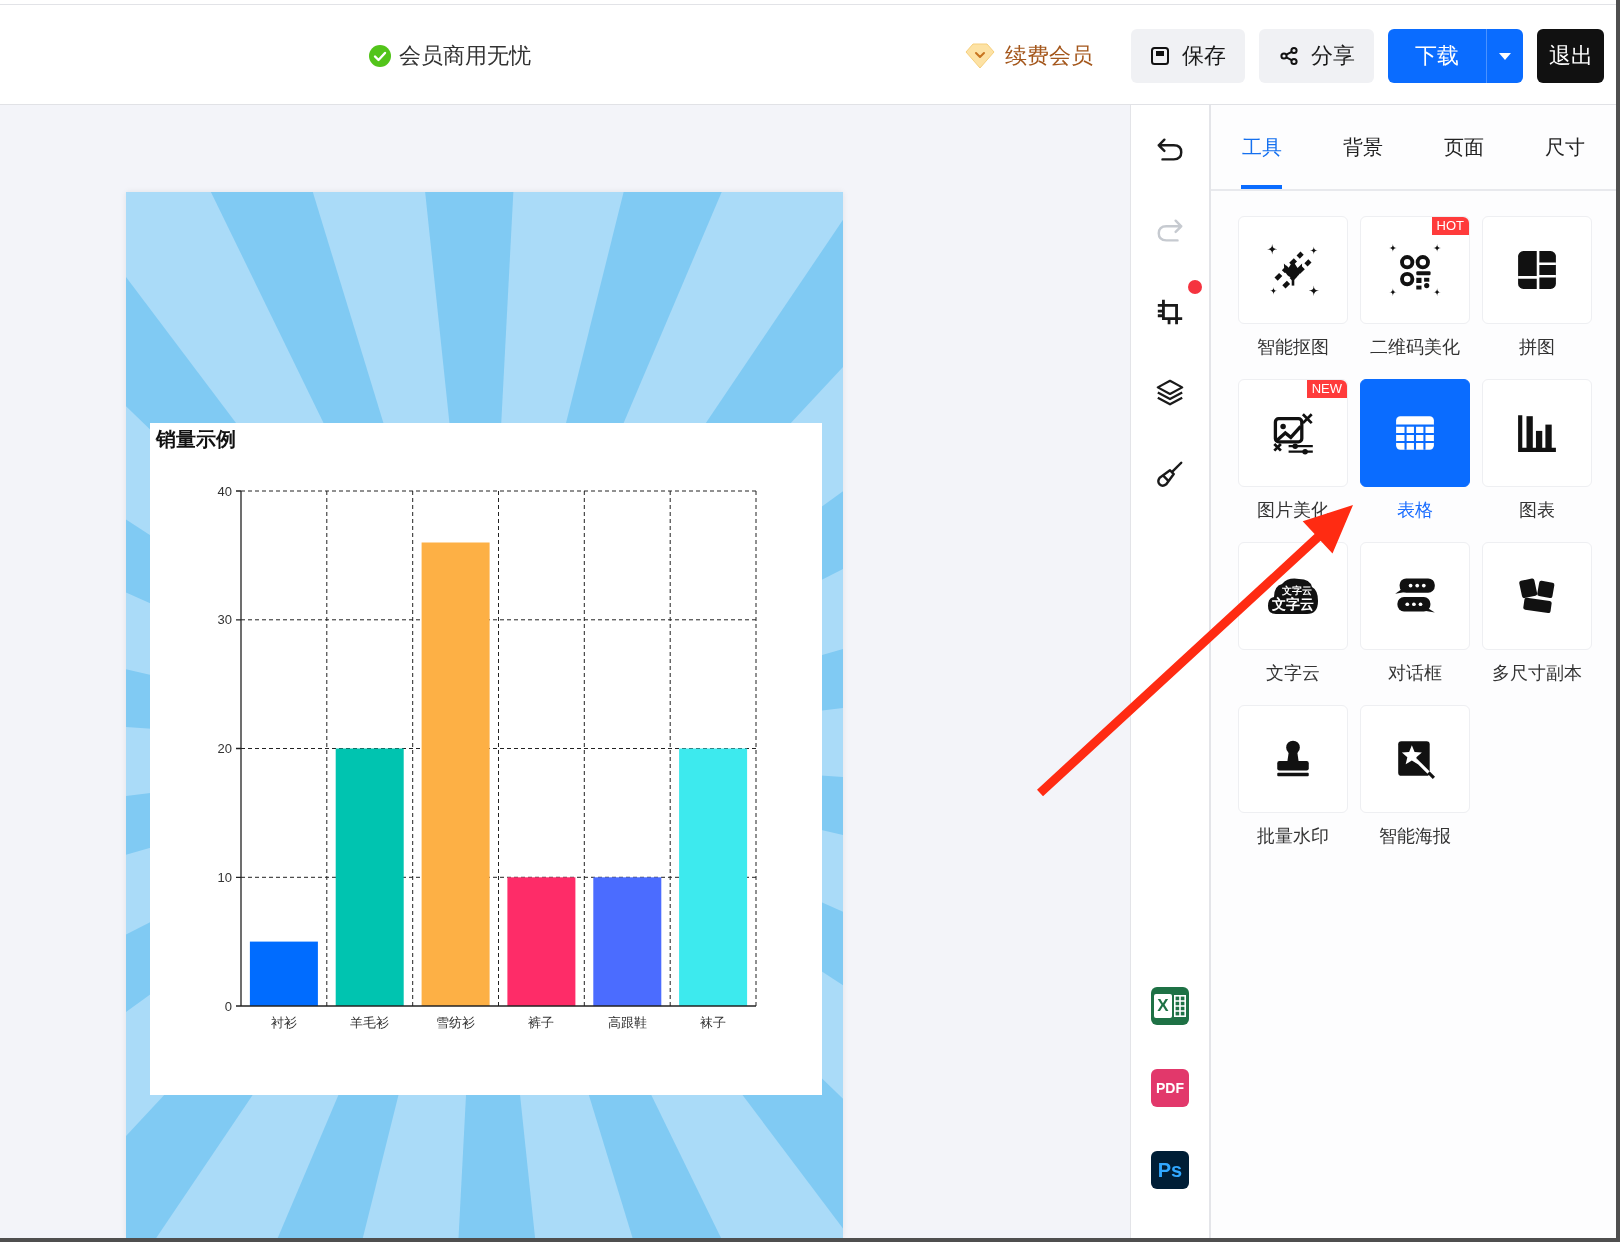  I want to click on tool-label: 文字云, so click(1293, 673).